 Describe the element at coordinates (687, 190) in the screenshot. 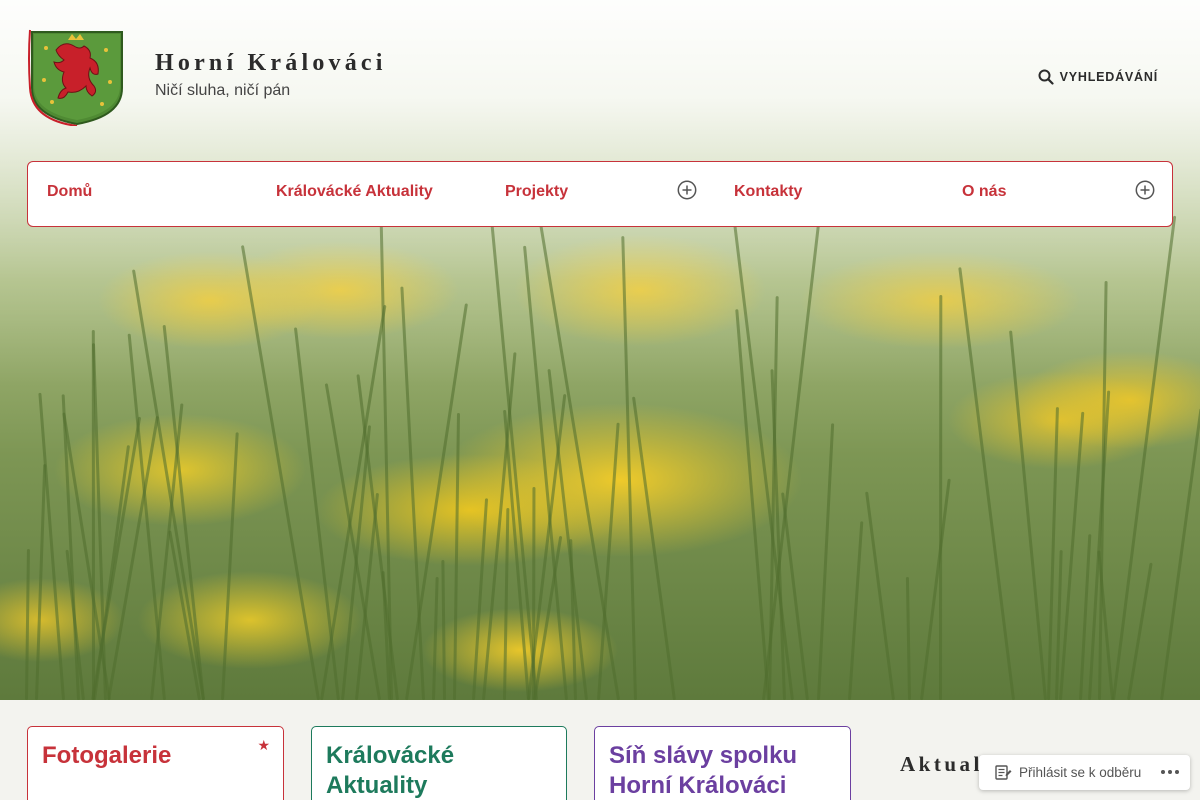

I see `projekty-submenu-toggle-icon` at that location.